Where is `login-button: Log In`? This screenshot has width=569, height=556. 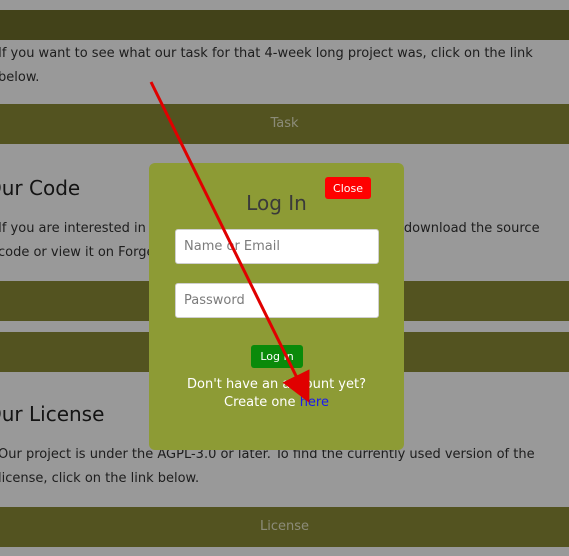
login-button: Log In is located at coordinates (277, 356).